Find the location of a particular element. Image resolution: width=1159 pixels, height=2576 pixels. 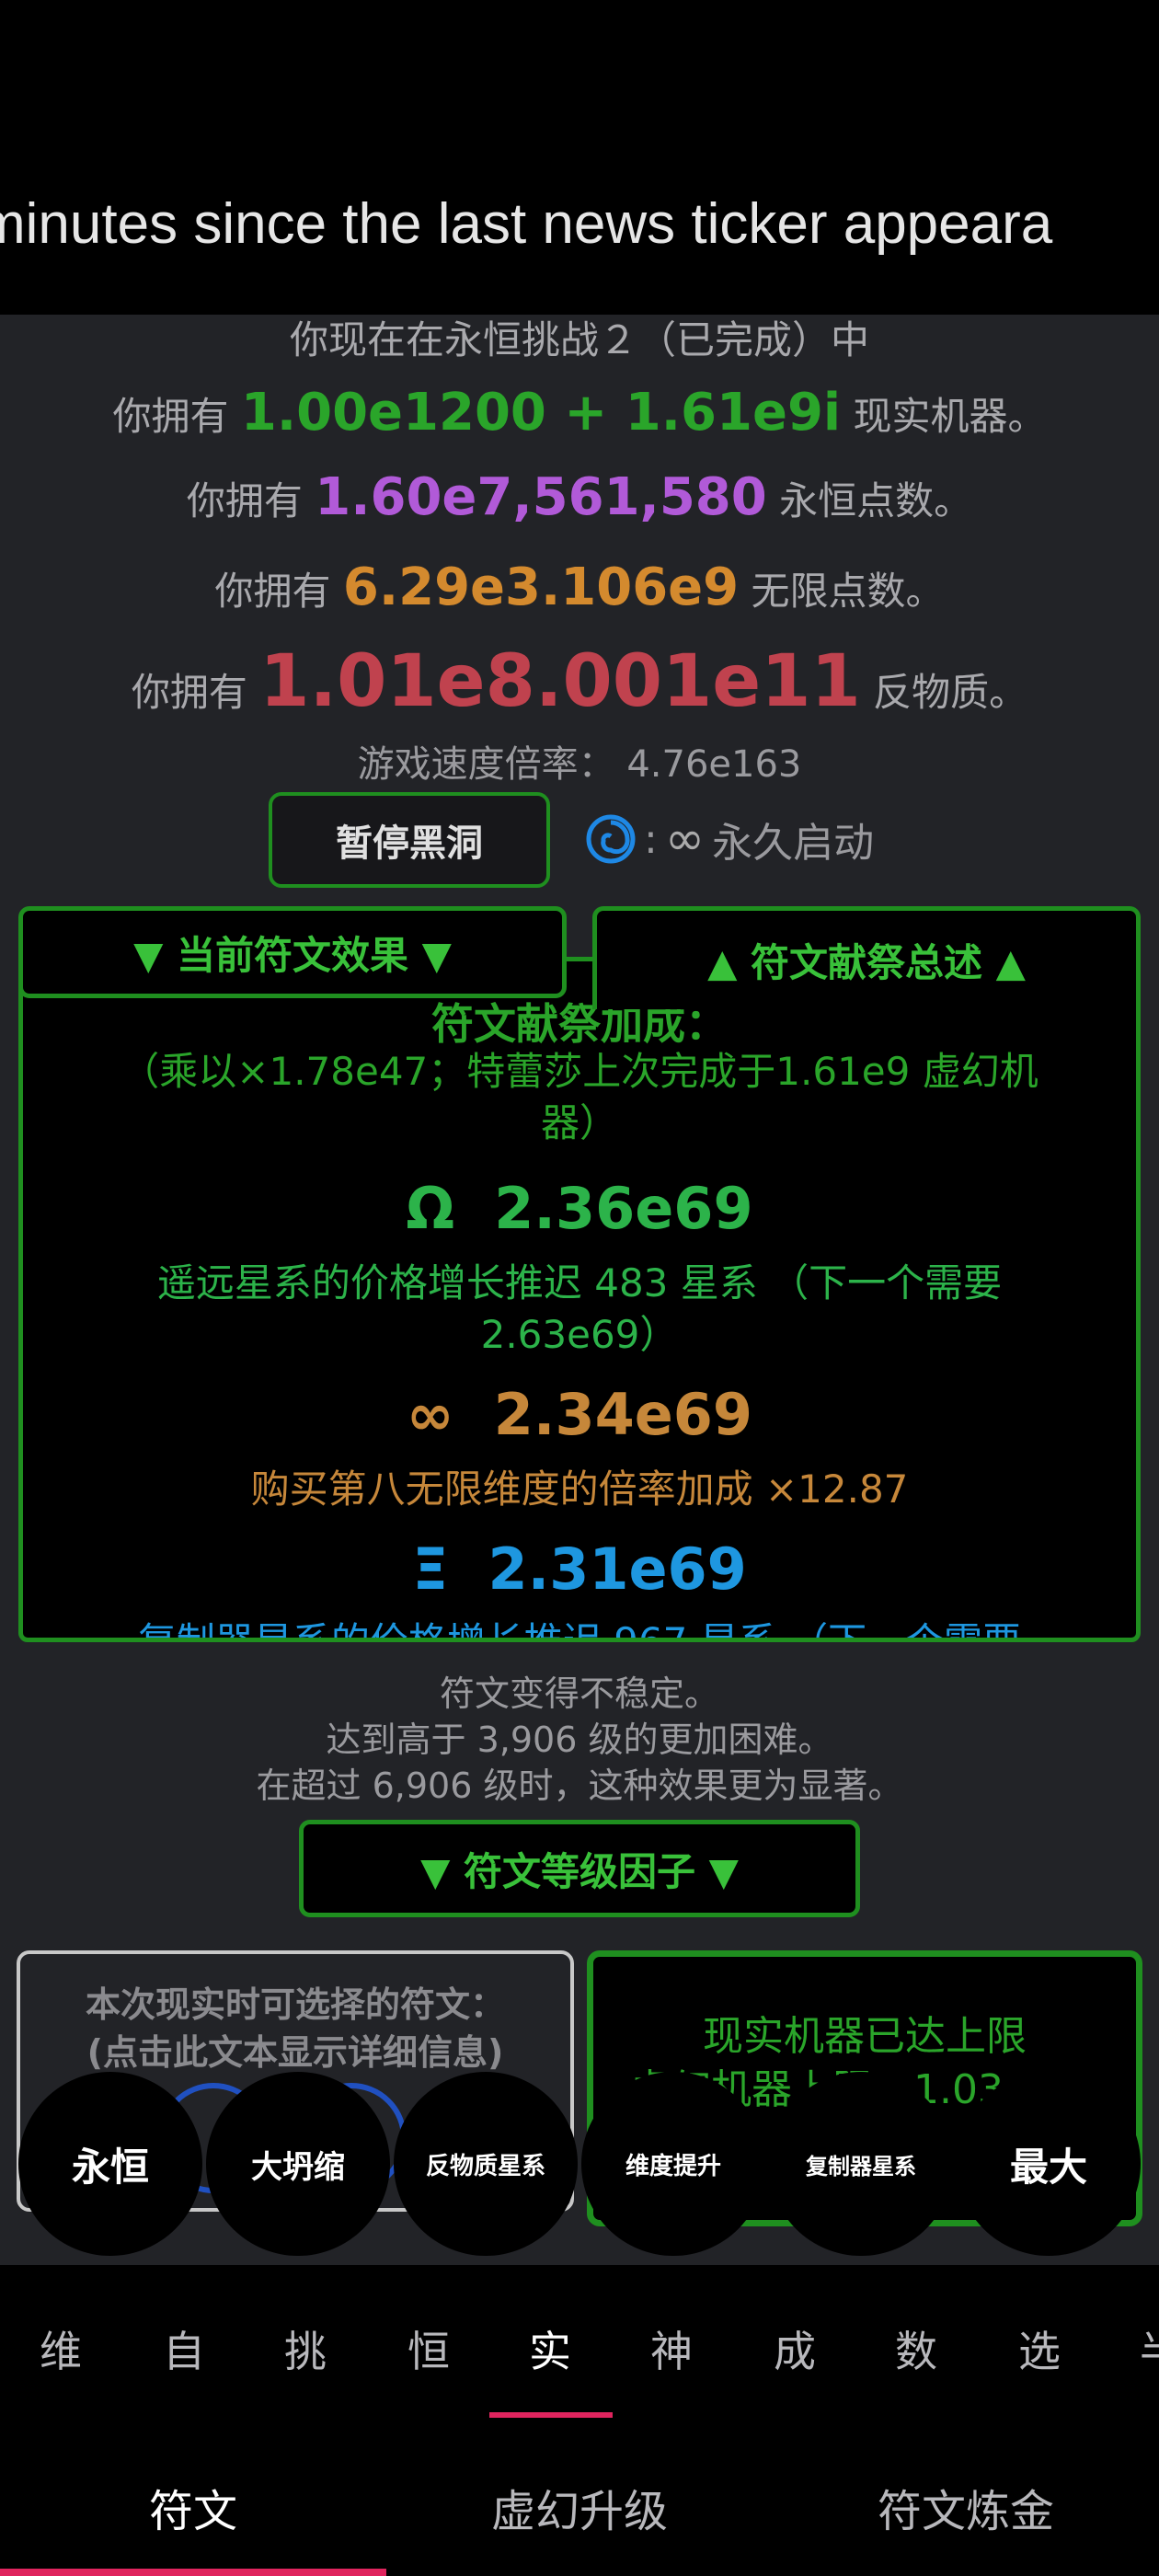

xi-icon: Ξ is located at coordinates (430, 1569).